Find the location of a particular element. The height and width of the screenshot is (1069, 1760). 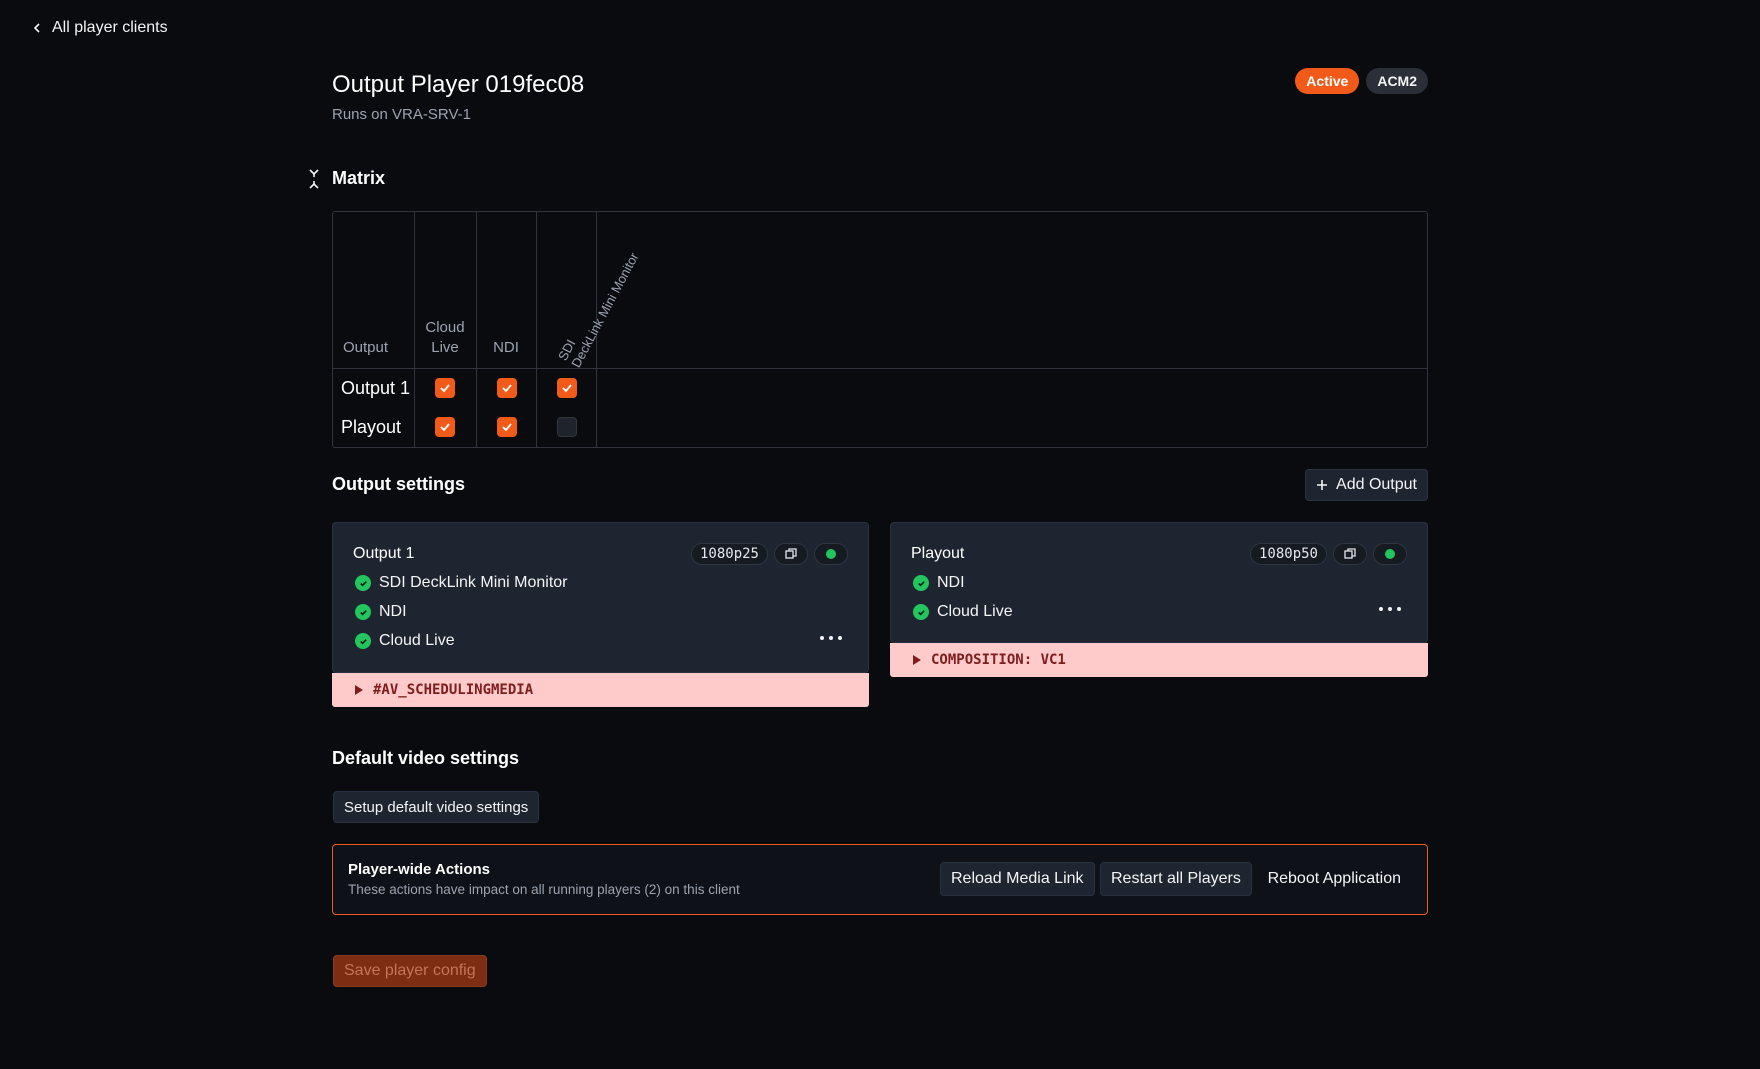

header-badges: Active ACM2 is located at coordinates (1361, 81).